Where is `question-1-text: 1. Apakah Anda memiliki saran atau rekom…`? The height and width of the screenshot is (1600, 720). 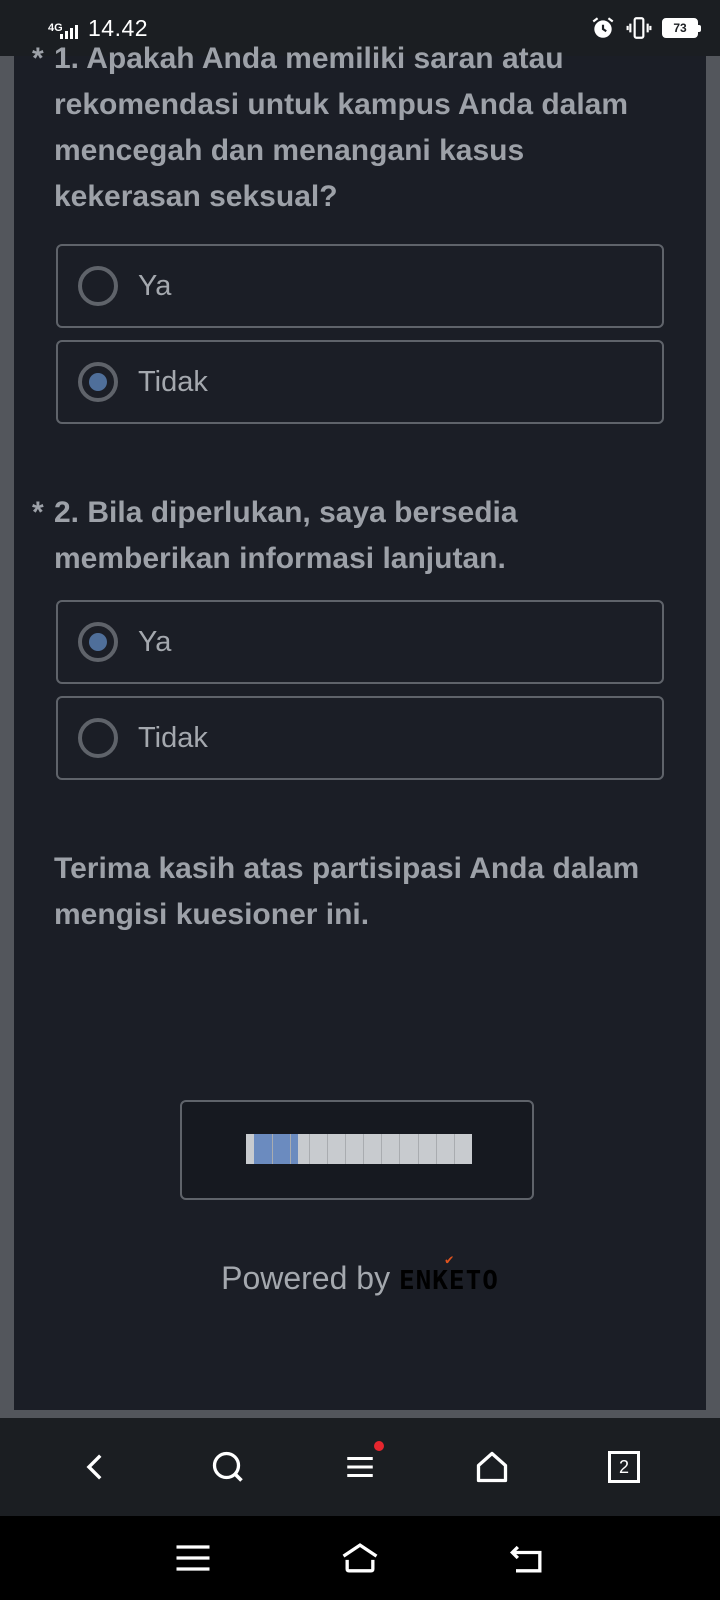 question-1-text: 1. Apakah Anda memiliki saran atau rekom… is located at coordinates (341, 127).